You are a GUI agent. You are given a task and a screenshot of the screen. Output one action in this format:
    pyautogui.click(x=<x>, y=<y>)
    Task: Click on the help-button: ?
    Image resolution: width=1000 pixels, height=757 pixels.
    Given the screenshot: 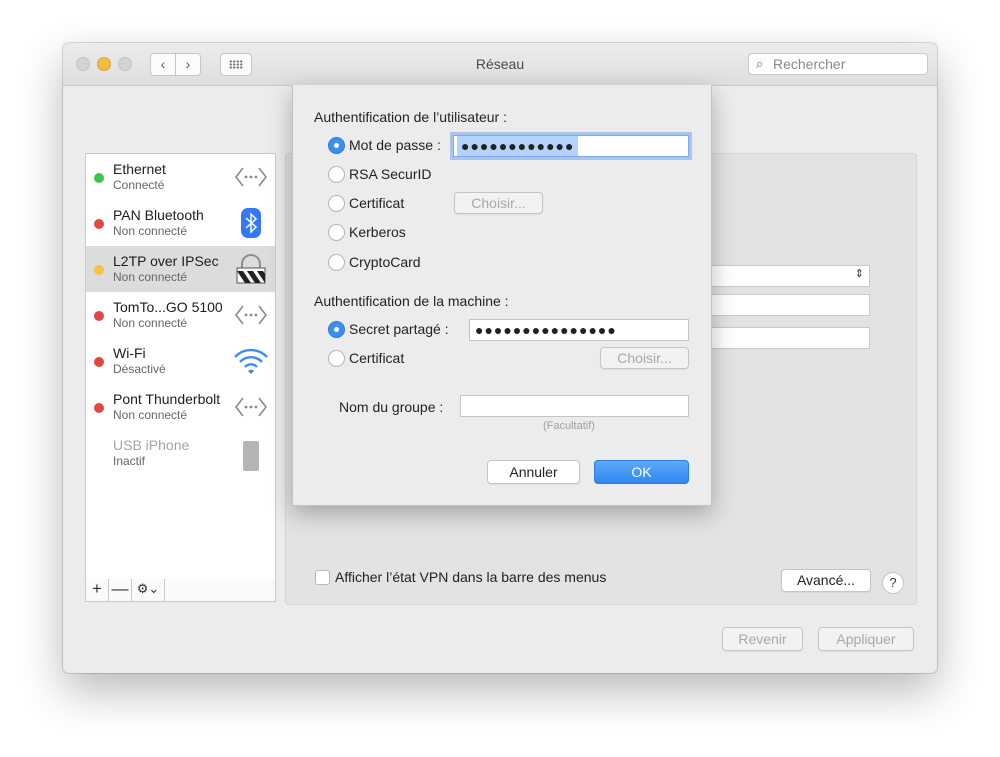 What is the action you would take?
    pyautogui.click(x=893, y=583)
    